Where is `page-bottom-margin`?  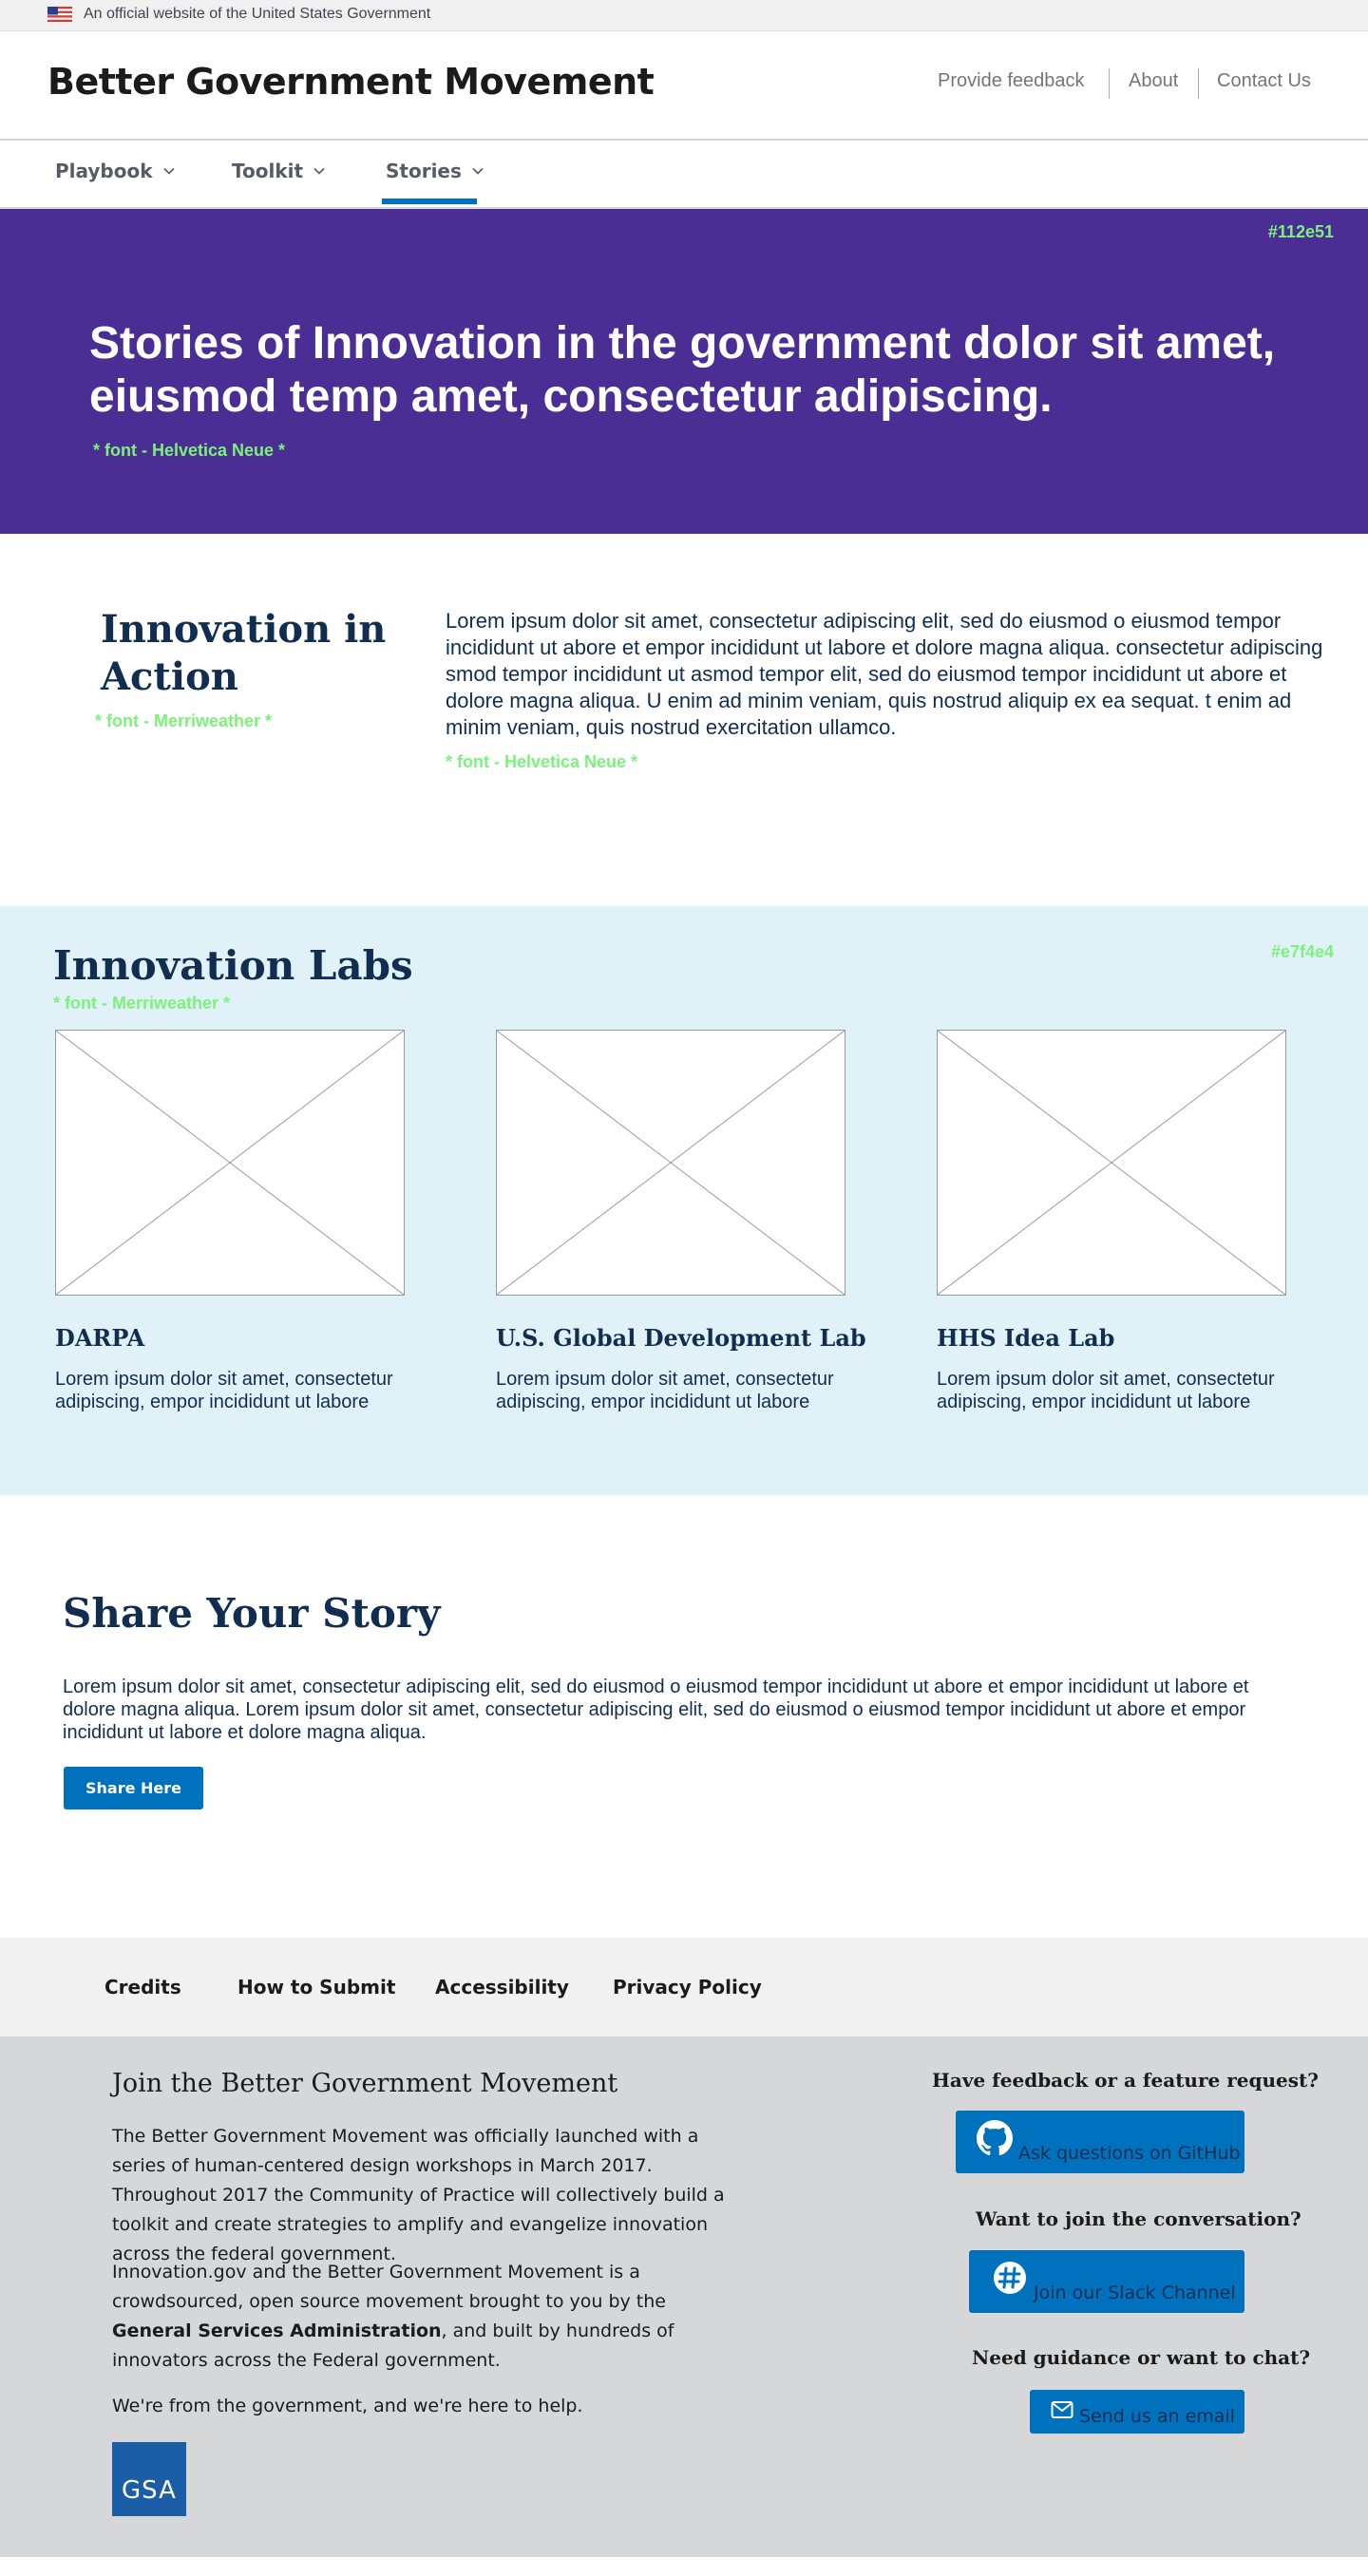 page-bottom-margin is located at coordinates (684, 2566).